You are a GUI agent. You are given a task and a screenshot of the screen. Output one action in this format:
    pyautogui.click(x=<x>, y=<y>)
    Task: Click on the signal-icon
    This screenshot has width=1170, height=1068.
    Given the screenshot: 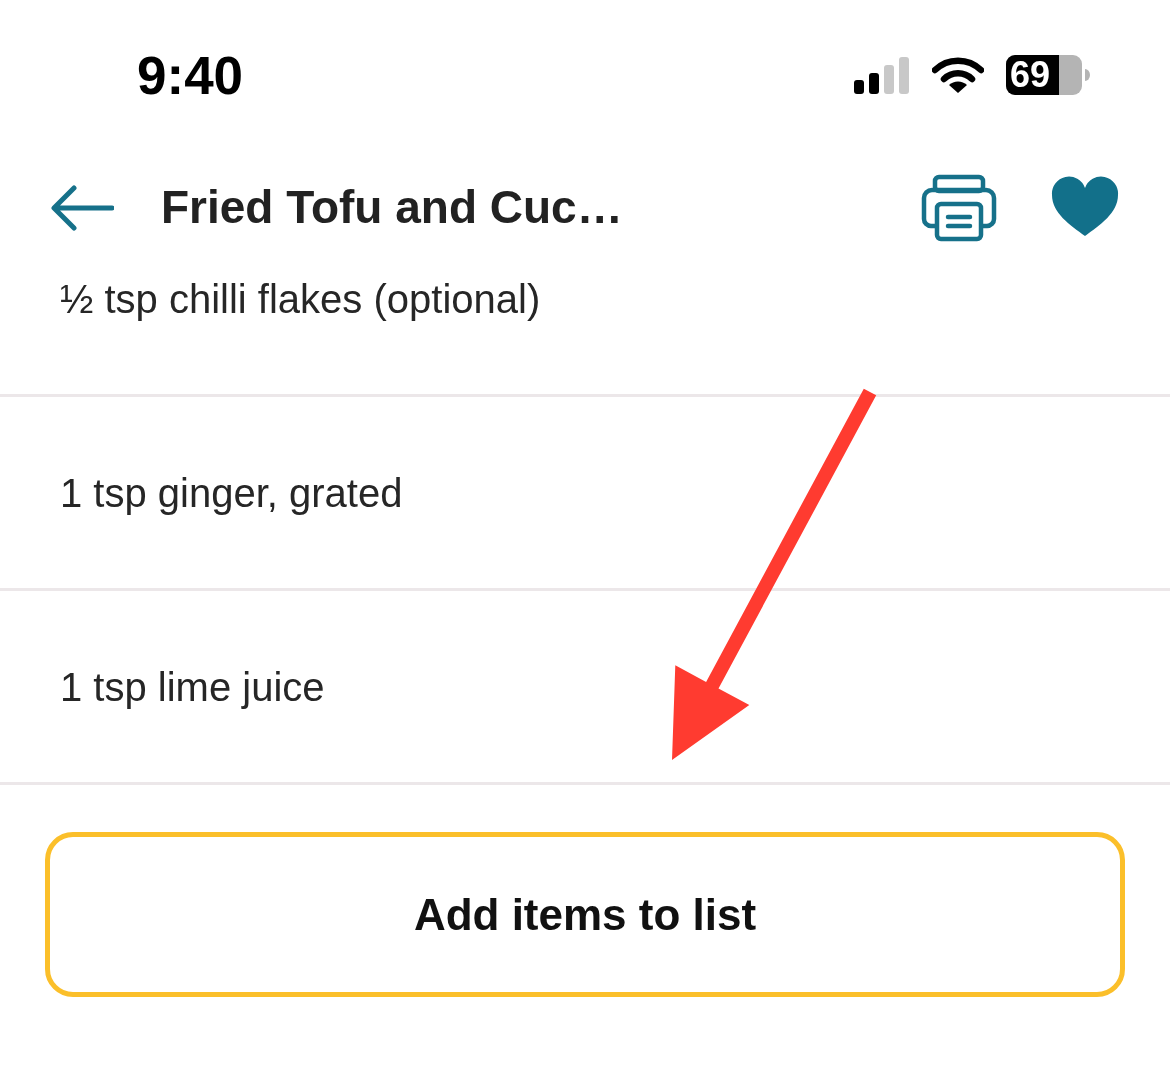 What is the action you would take?
    pyautogui.click(x=882, y=75)
    